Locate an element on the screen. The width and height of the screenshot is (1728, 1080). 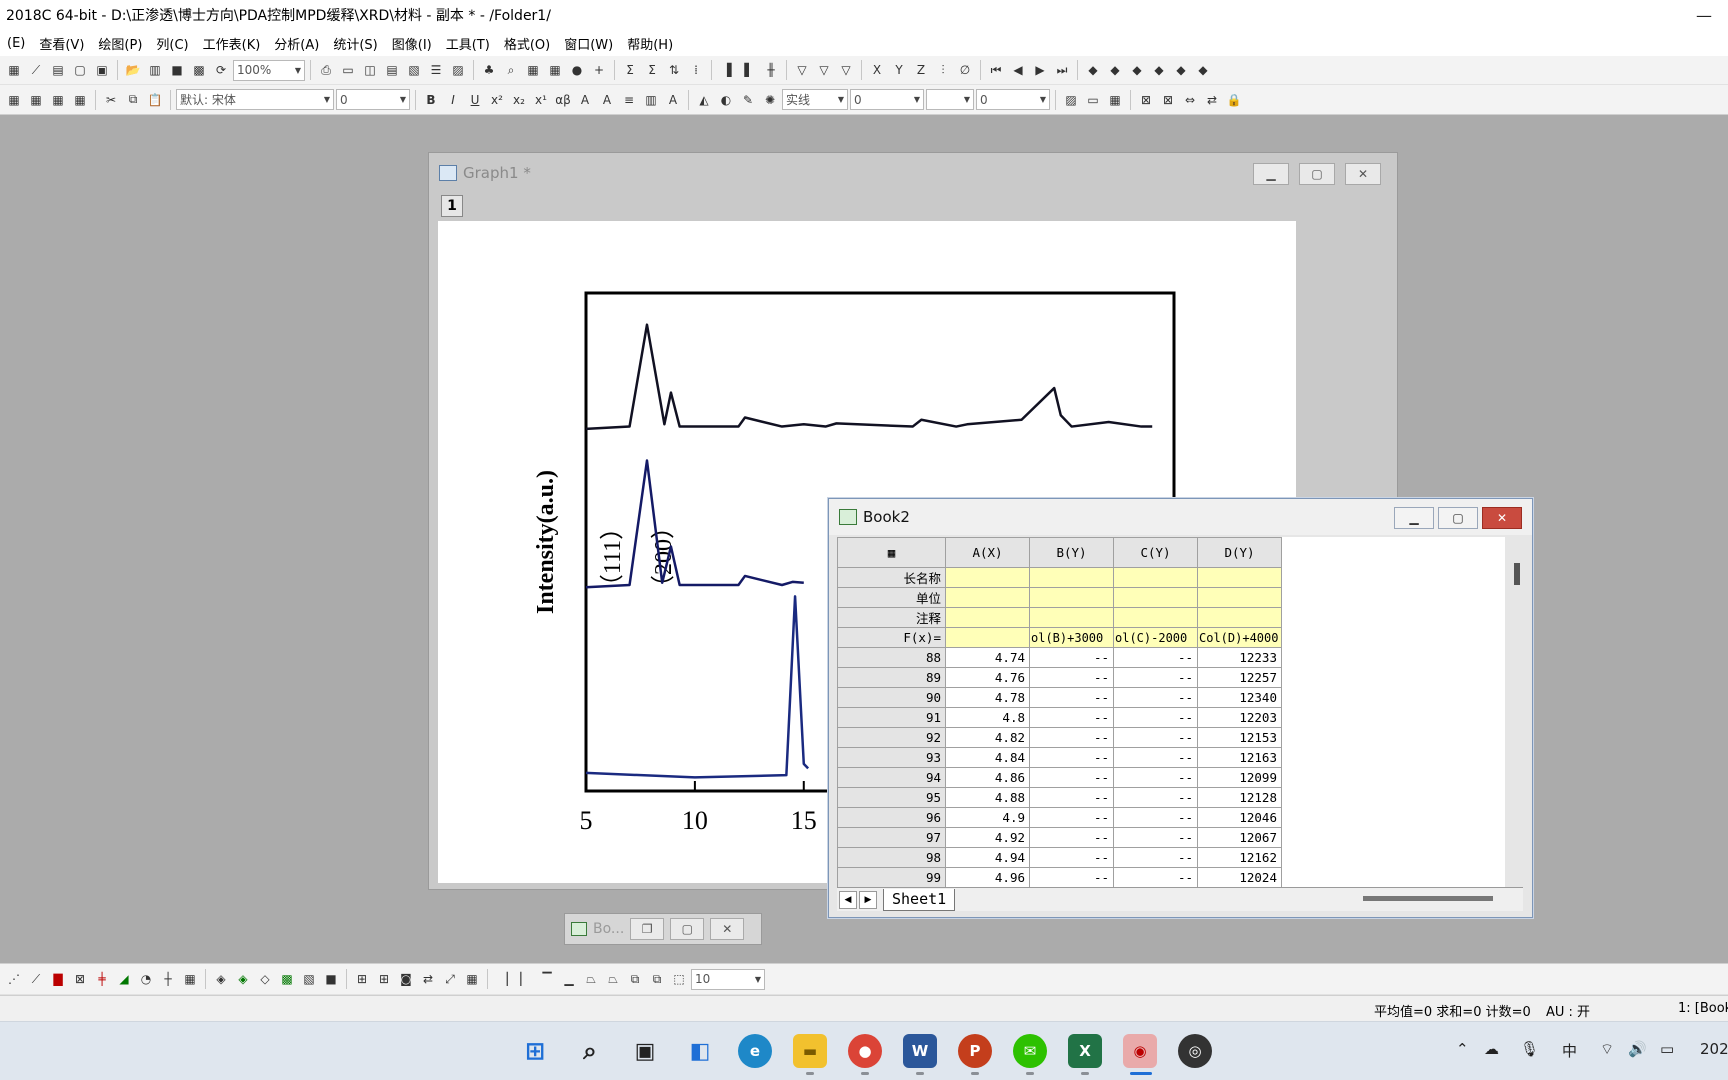
symbol-icon: ✺ is located at coordinates (770, 100).